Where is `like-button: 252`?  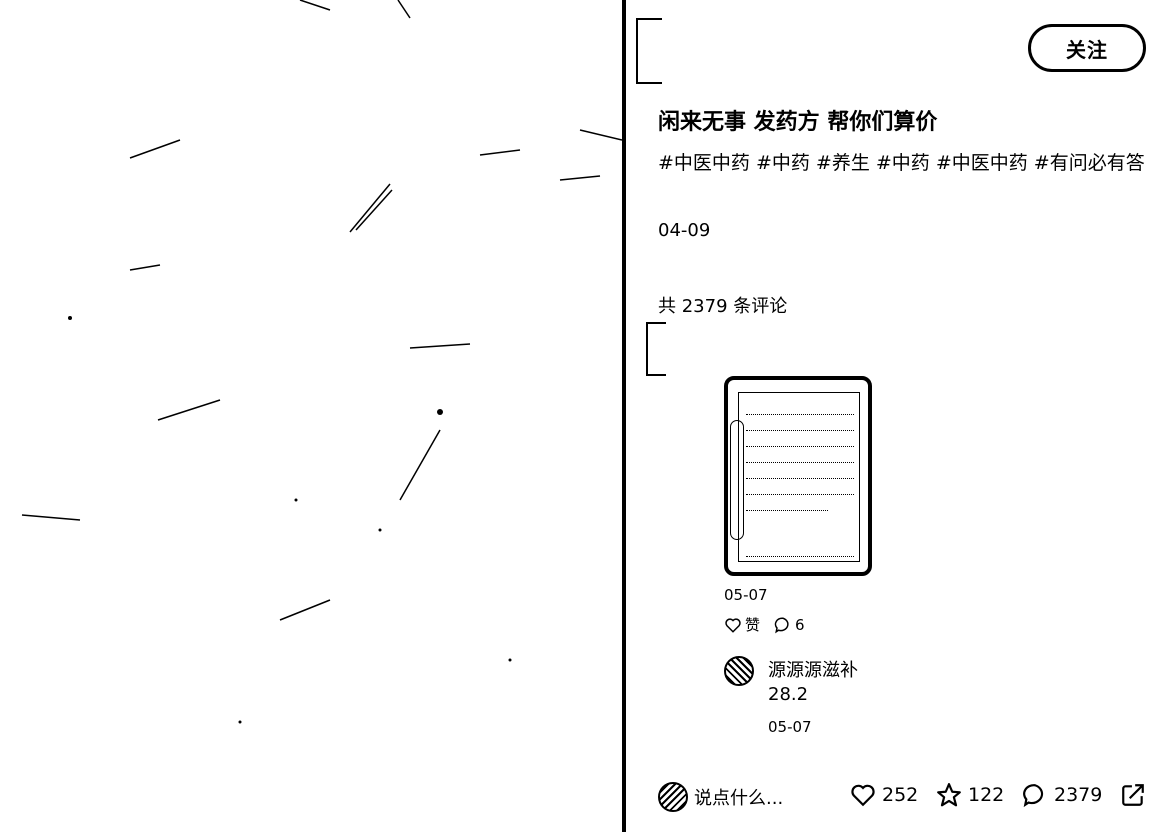 like-button: 252 is located at coordinates (884, 795).